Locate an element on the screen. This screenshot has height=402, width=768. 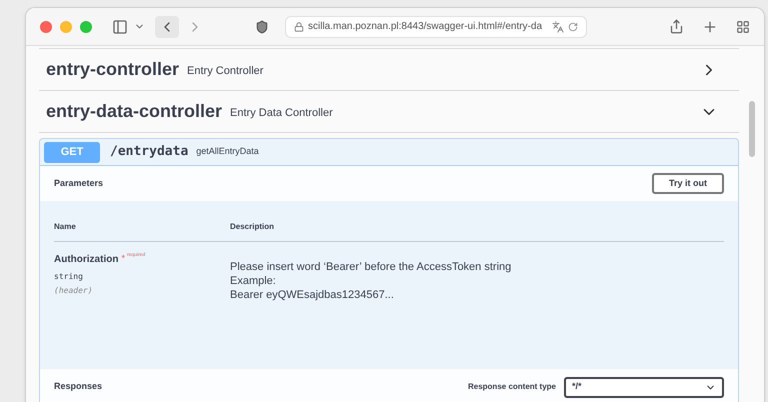
endpoint-summary: getAllEntryData is located at coordinates (227, 151).